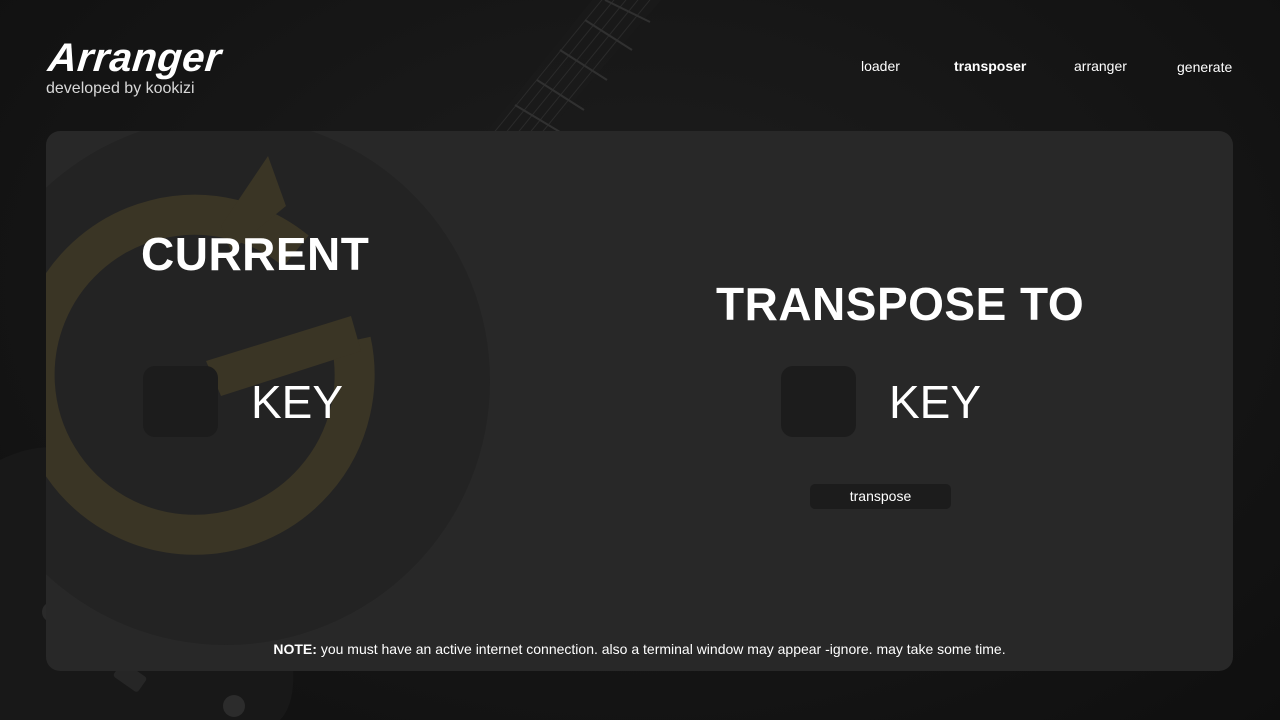 Image resolution: width=1280 pixels, height=720 pixels. I want to click on note-prefix: NOTE:, so click(295, 649).